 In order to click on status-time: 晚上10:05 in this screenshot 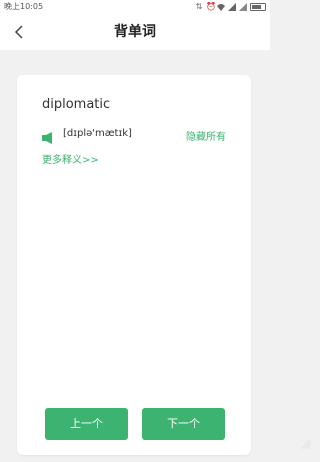, I will do `click(24, 6)`.